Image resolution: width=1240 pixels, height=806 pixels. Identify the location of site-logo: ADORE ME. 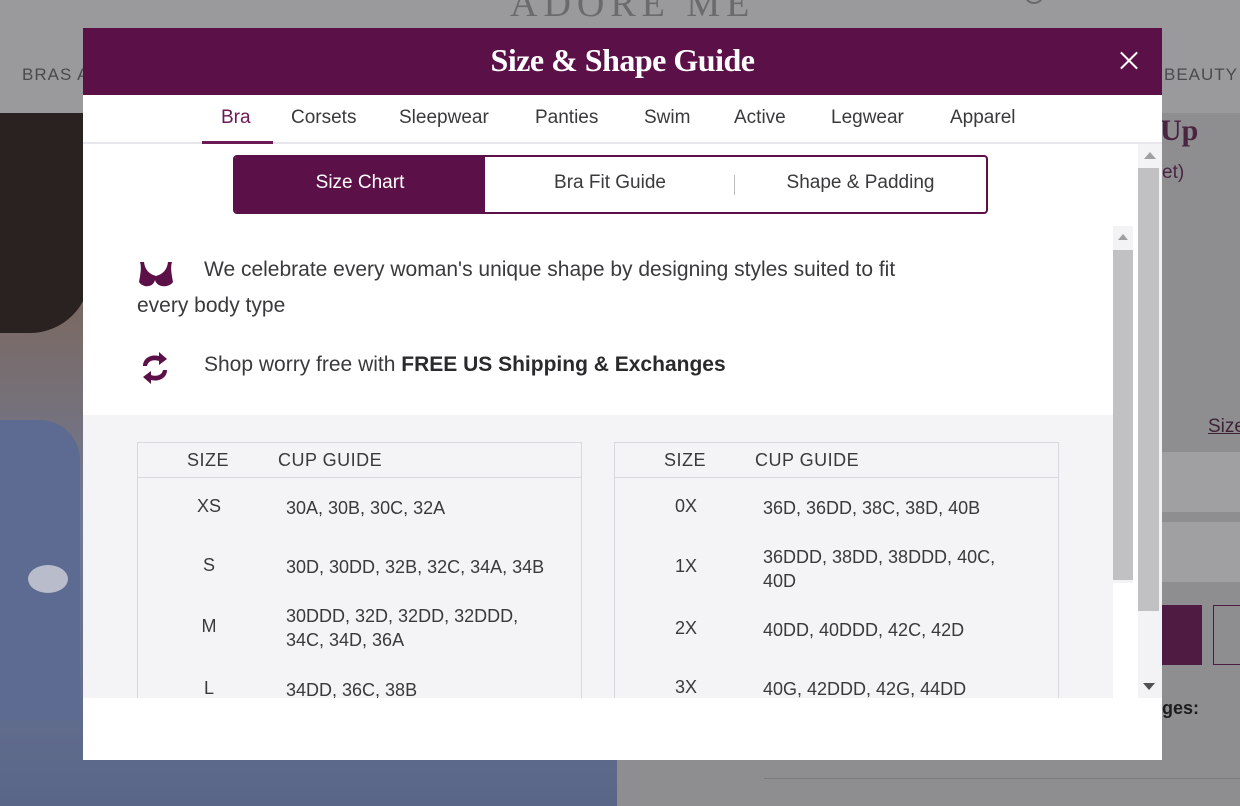
(633, 12).